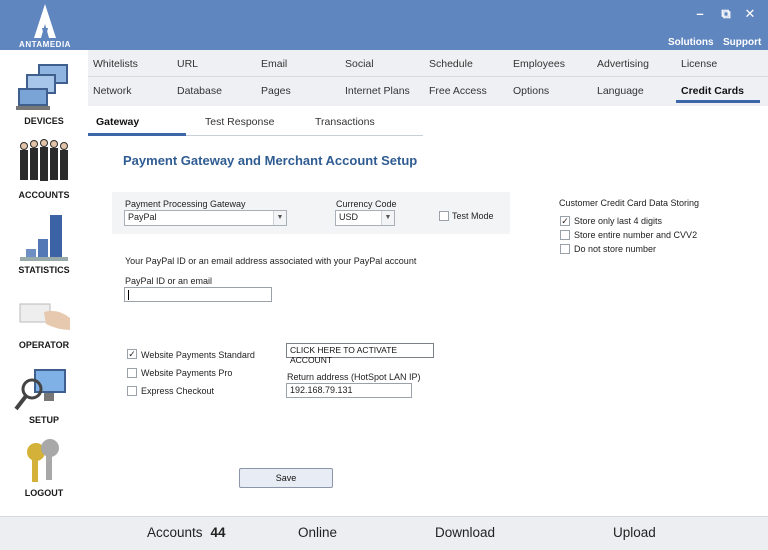  Describe the element at coordinates (318, 532) in the screenshot. I see `online-status: Online` at that location.